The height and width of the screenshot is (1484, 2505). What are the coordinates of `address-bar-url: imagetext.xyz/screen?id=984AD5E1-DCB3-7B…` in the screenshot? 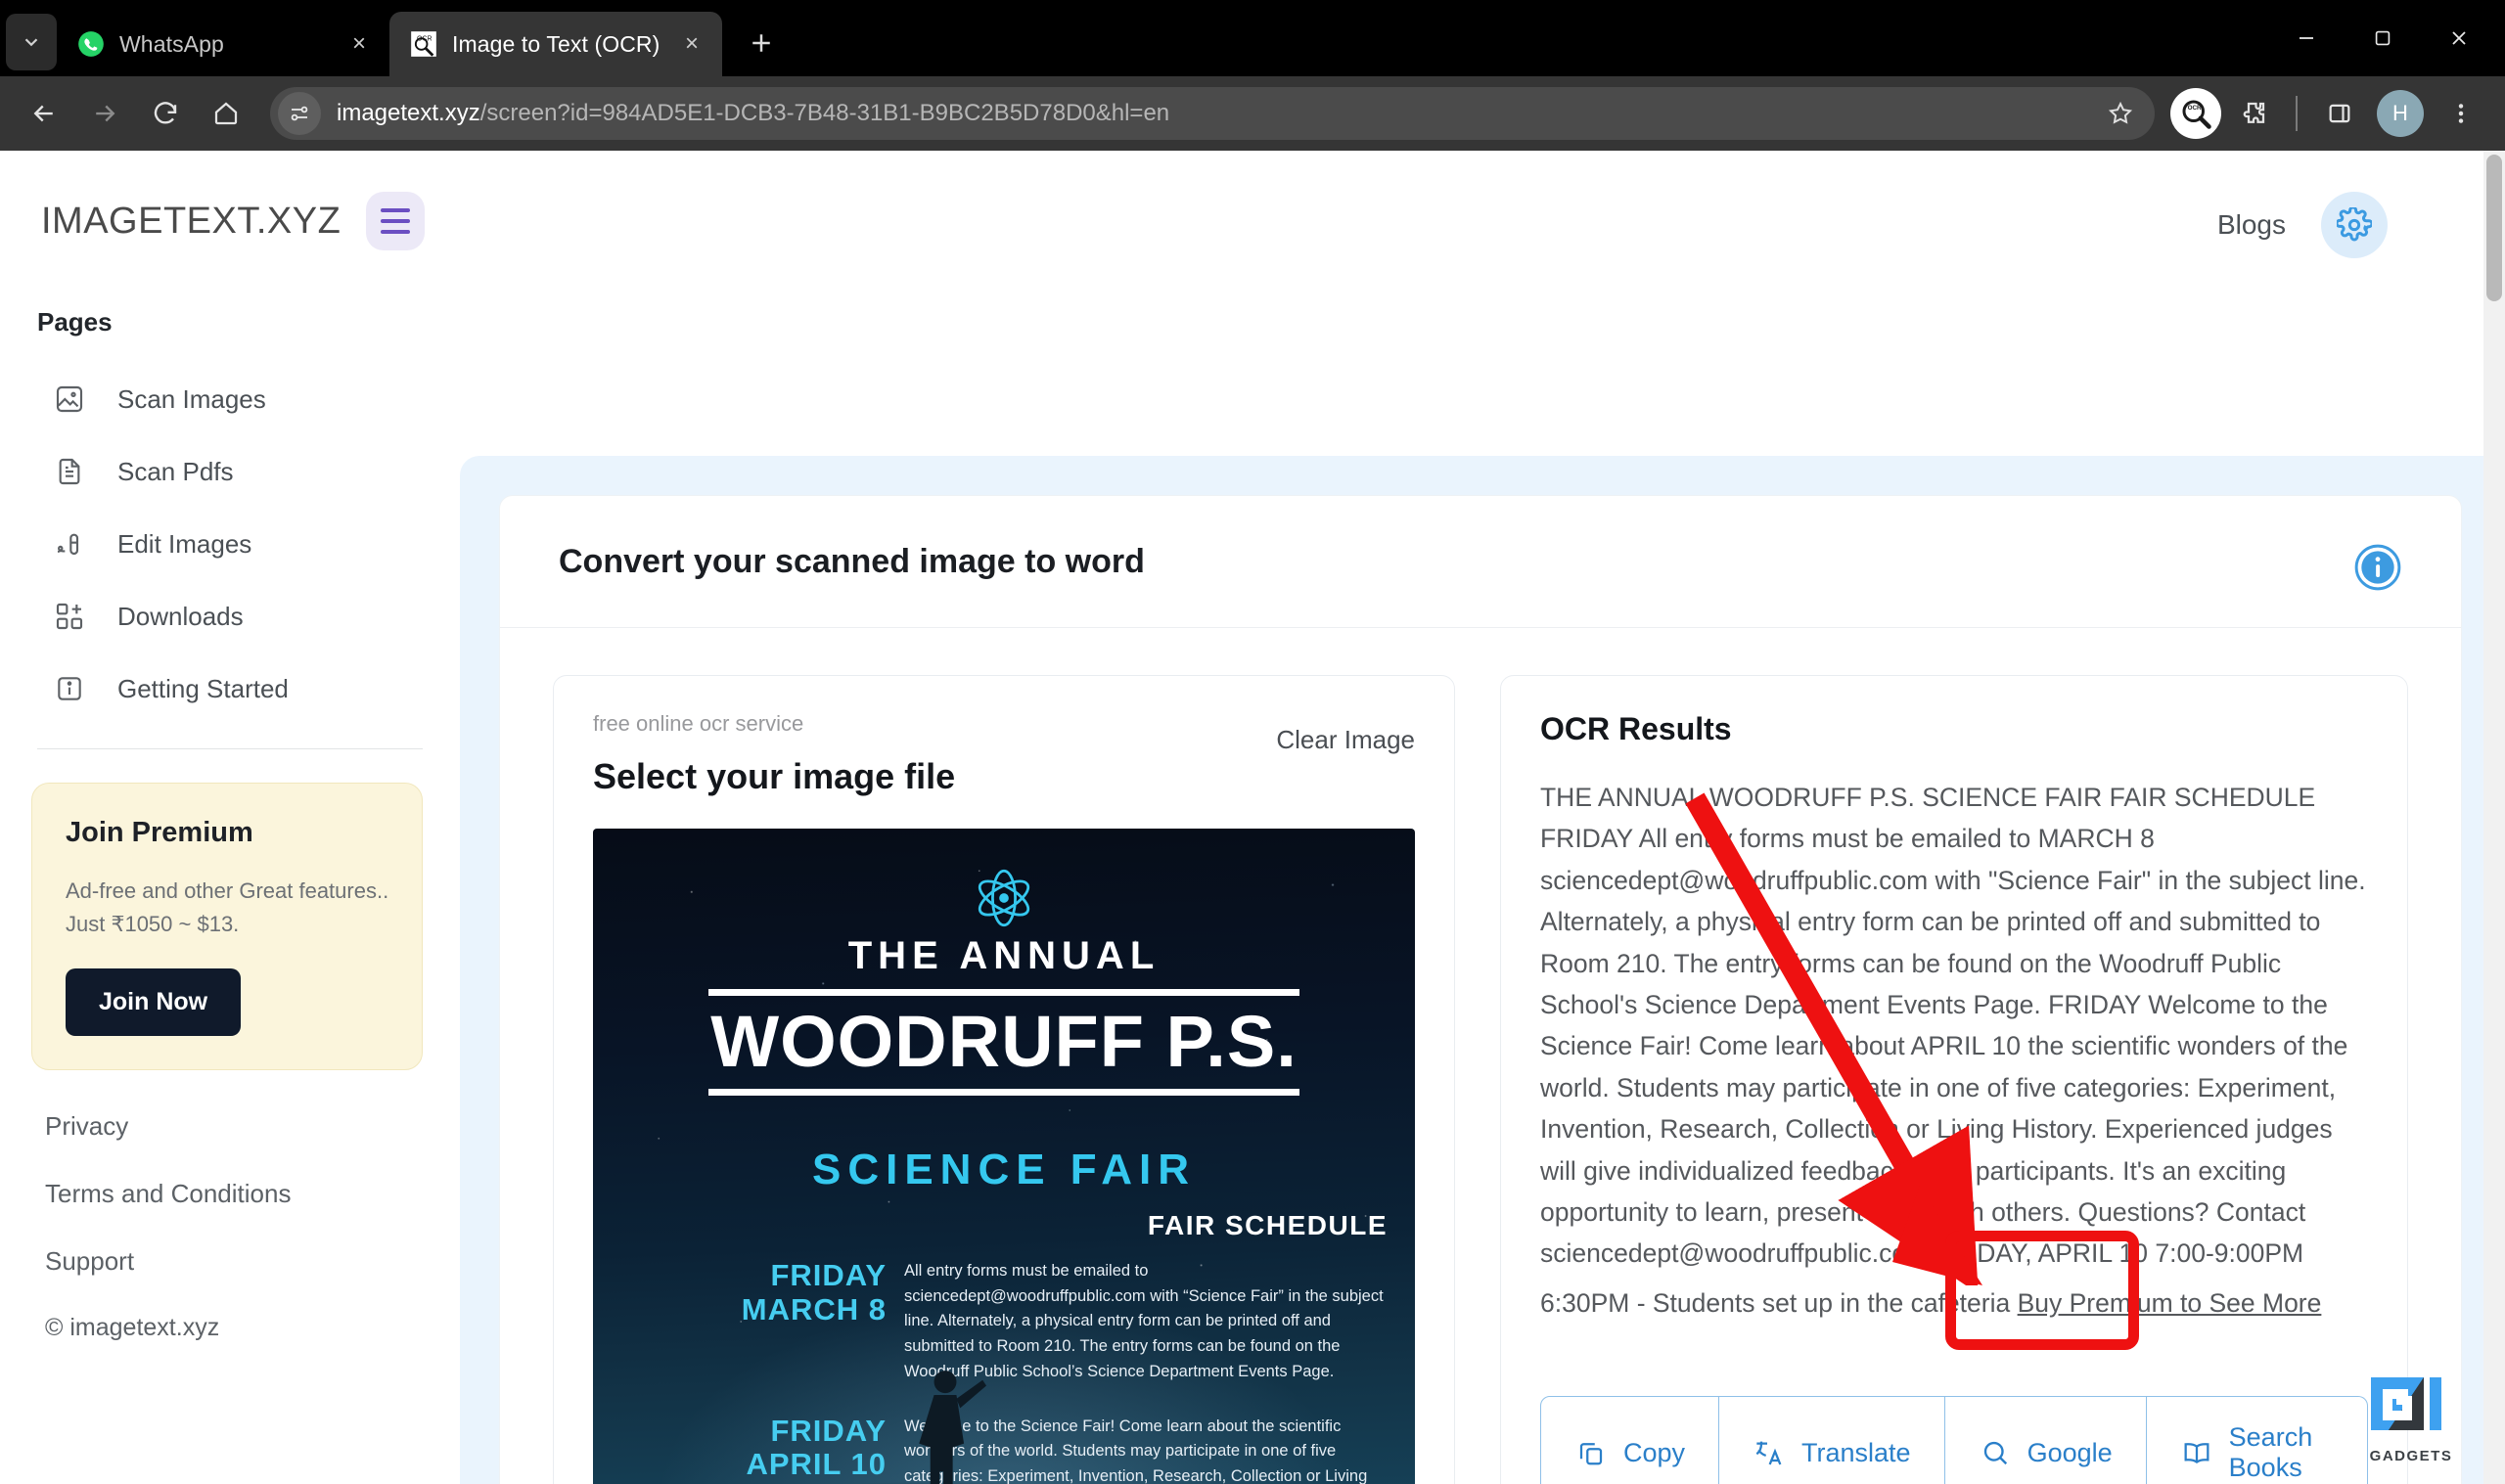 It's located at (753, 113).